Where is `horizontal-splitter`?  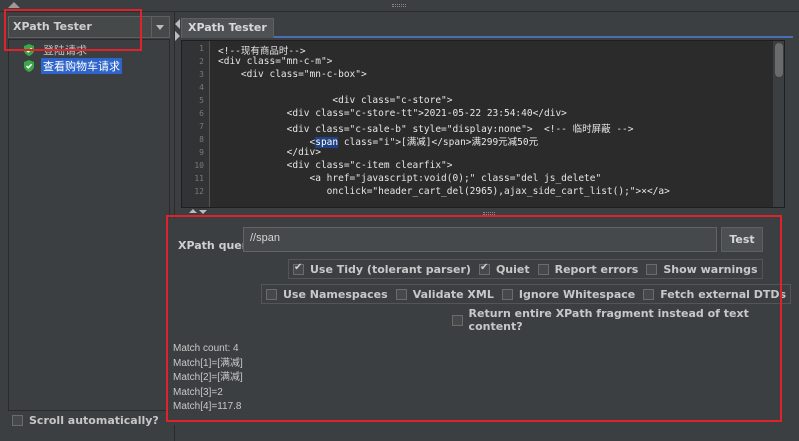 horizontal-splitter is located at coordinates (490, 213).